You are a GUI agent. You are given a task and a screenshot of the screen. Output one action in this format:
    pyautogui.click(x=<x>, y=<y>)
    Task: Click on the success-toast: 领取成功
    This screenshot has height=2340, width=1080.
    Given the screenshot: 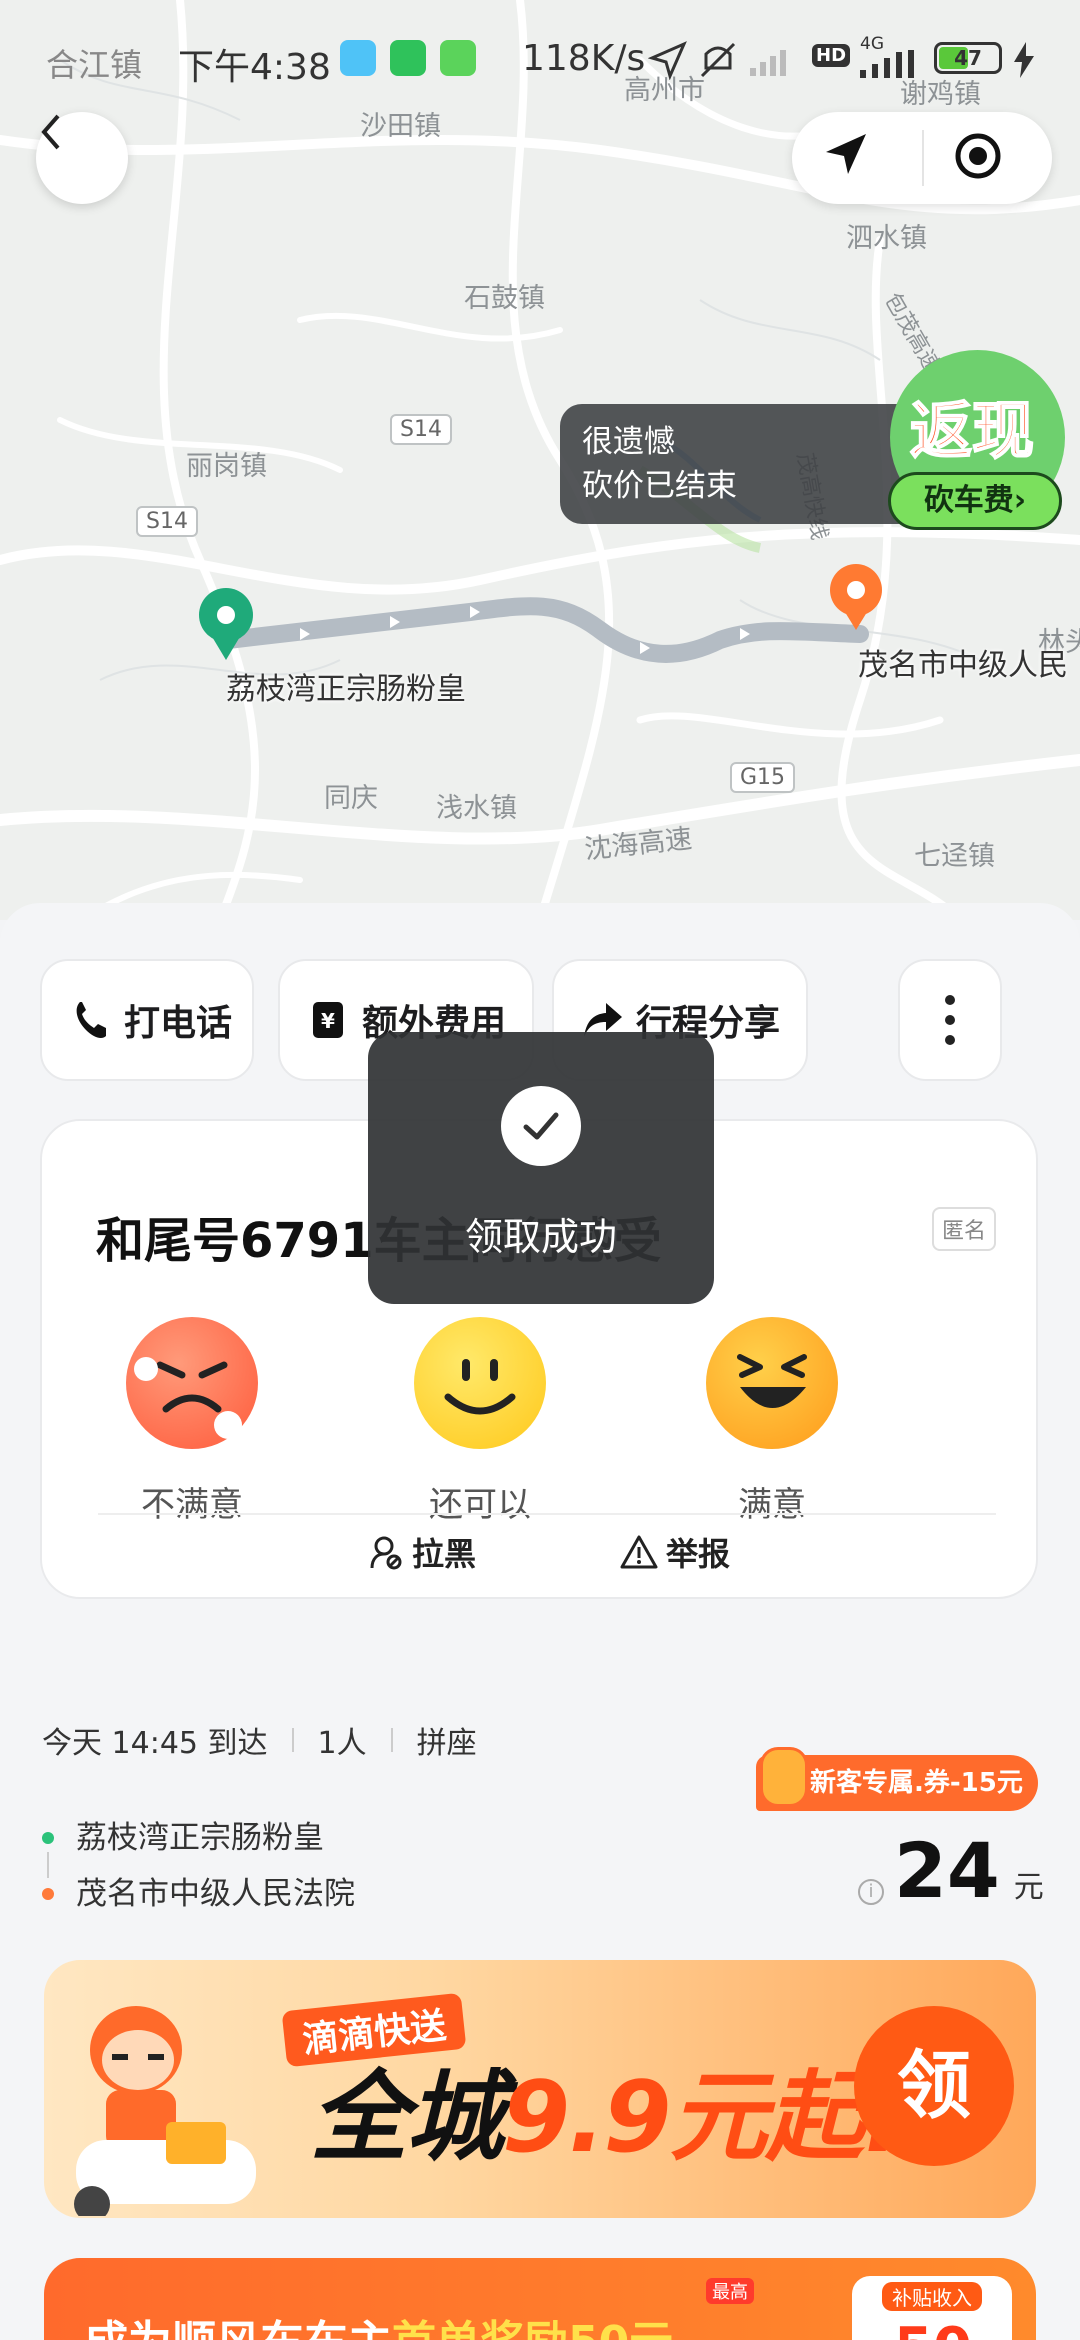 What is the action you would take?
    pyautogui.click(x=541, y=1168)
    